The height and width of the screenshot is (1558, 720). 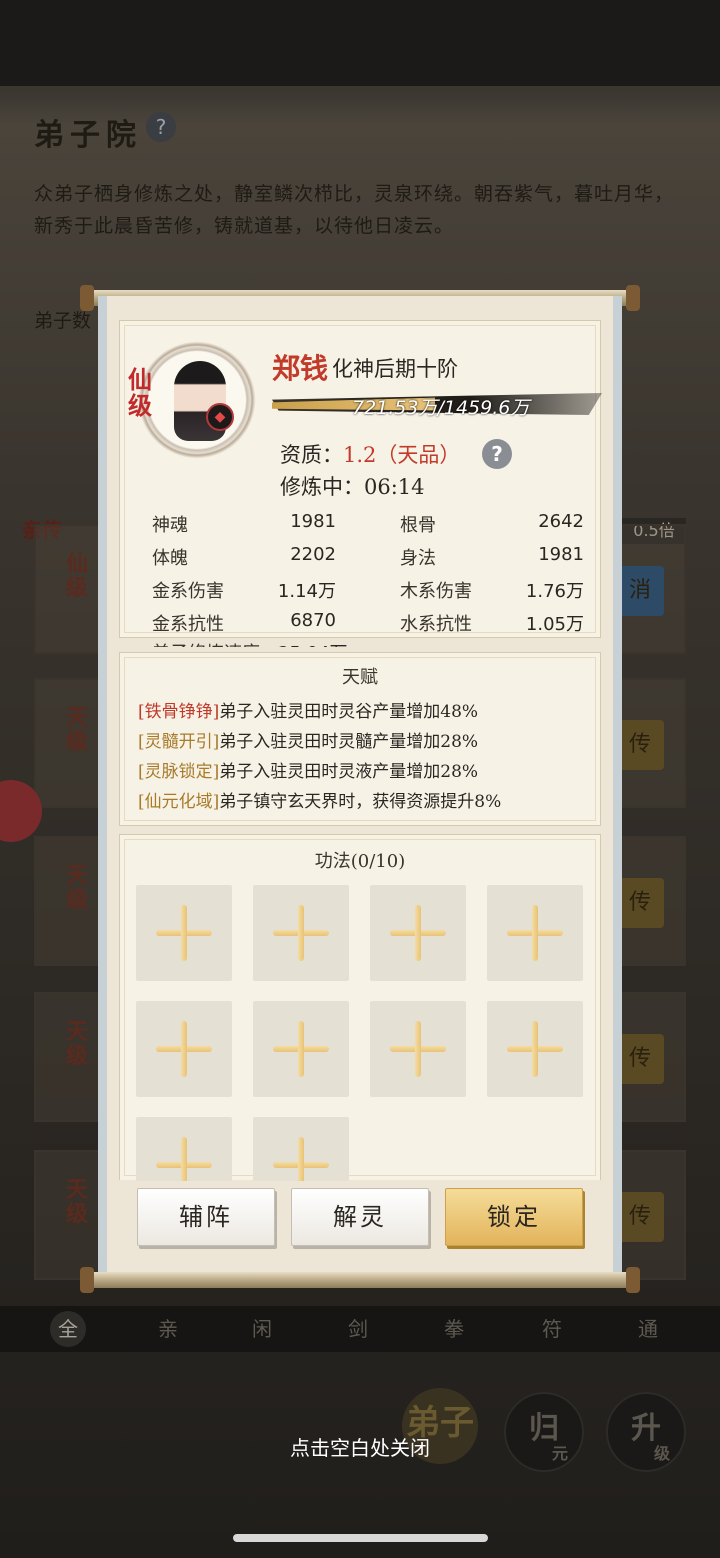 I want to click on stat-value: 1.76万, so click(x=554, y=591).